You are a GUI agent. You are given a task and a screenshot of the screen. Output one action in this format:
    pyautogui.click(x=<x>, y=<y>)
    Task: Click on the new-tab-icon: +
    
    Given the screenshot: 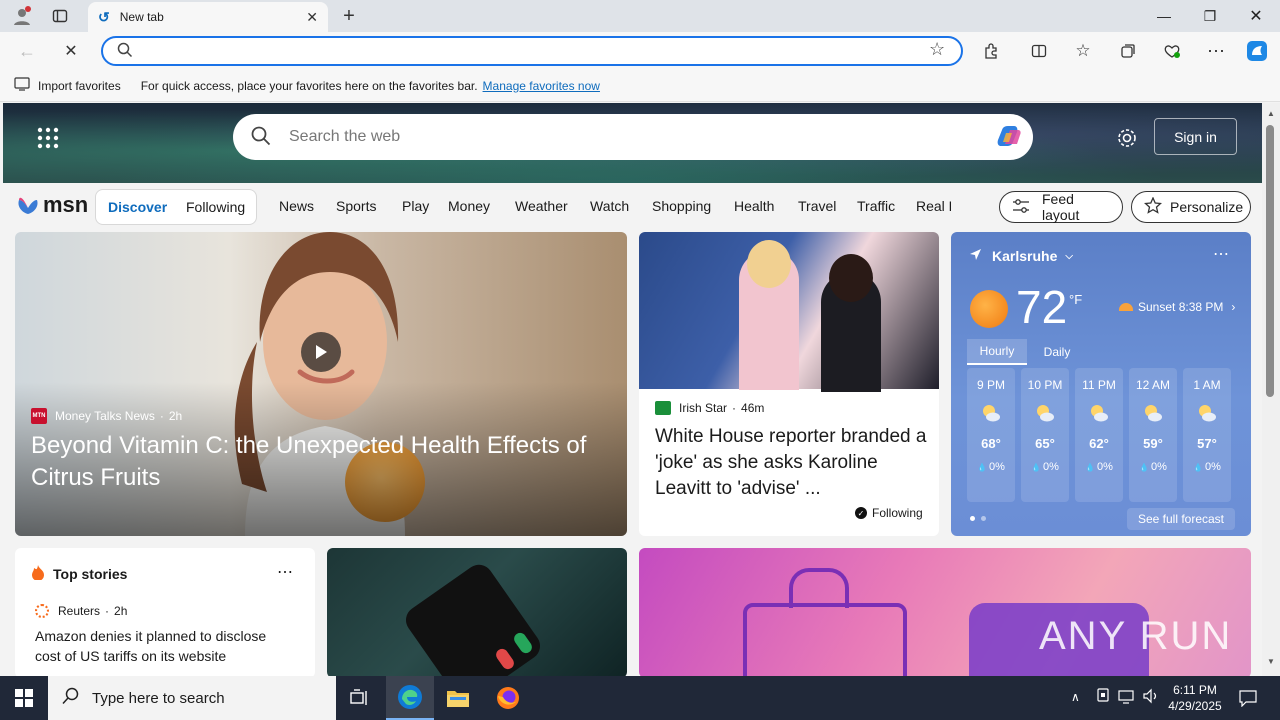 What is the action you would take?
    pyautogui.click(x=349, y=16)
    